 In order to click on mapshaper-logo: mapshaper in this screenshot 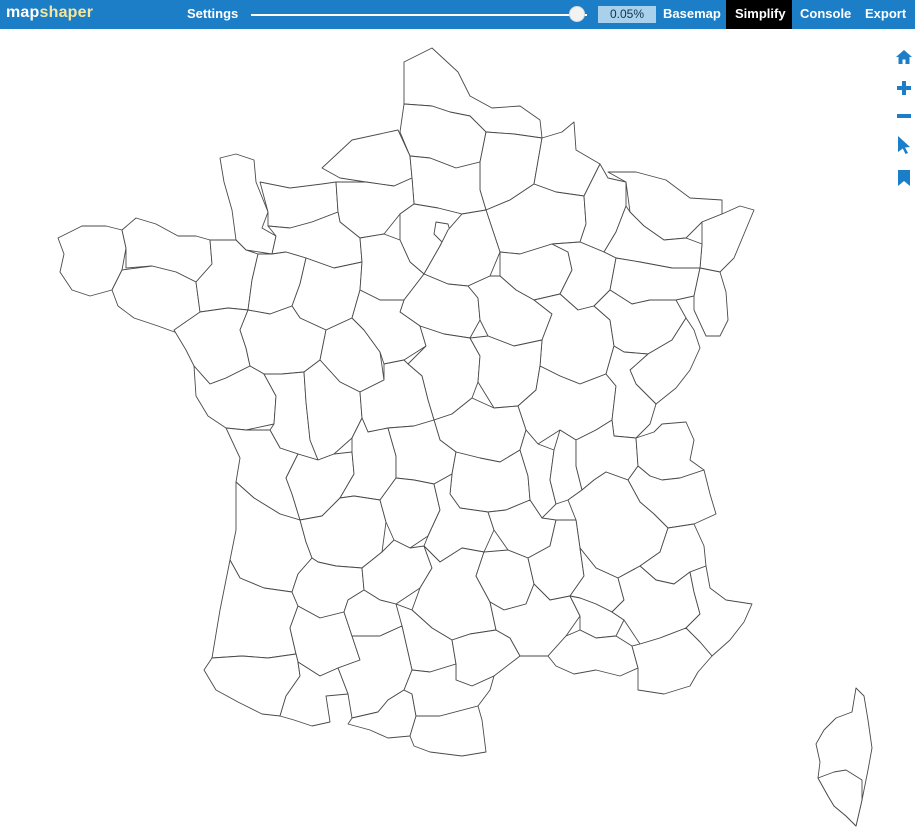, I will do `click(49, 13)`.